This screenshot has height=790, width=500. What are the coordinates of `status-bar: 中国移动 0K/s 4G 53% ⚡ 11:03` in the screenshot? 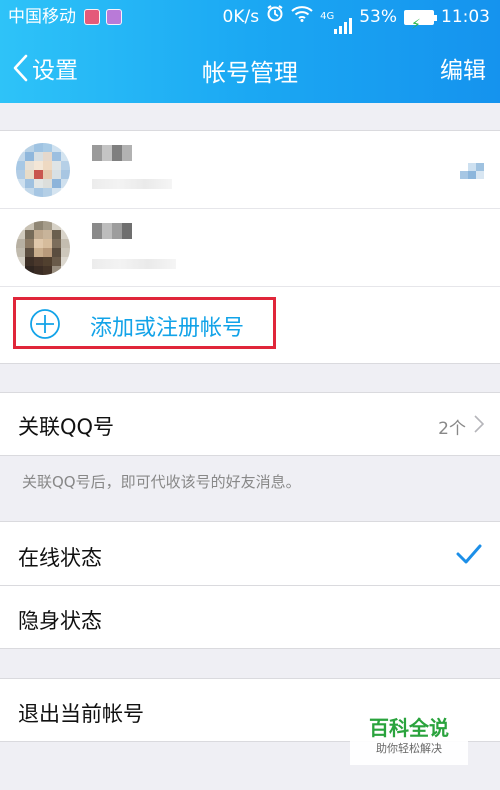 It's located at (250, 17).